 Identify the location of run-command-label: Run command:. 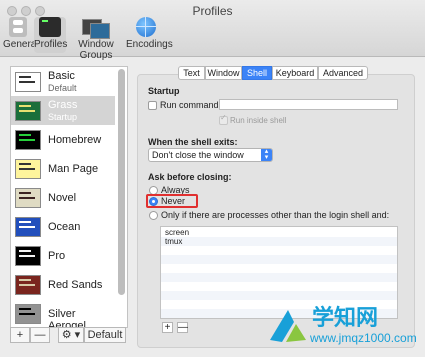
(191, 105).